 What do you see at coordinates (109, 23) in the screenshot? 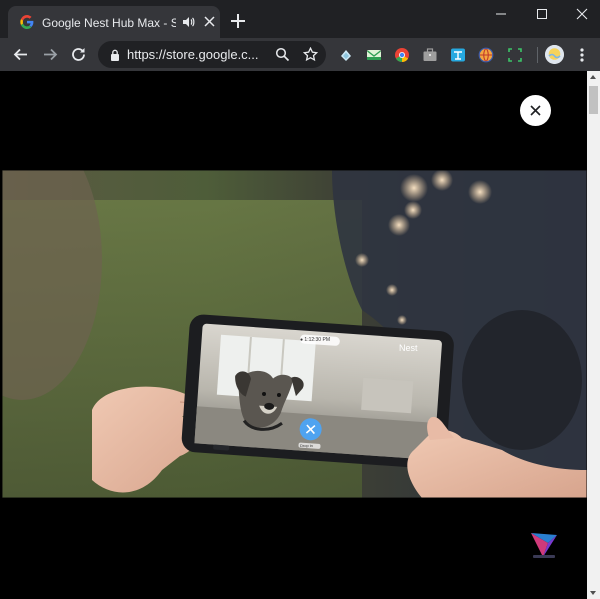
I see `tab-title: Google Nest Hub Max - Sm` at bounding box center [109, 23].